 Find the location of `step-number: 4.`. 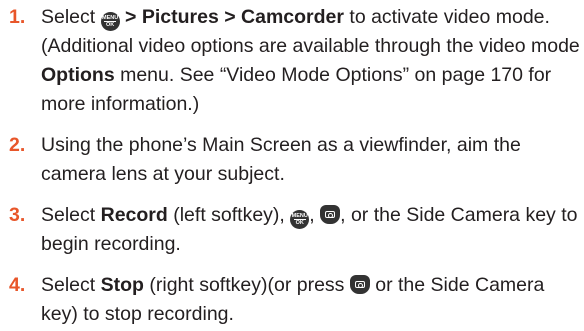

step-number: 4. is located at coordinates (17, 285).